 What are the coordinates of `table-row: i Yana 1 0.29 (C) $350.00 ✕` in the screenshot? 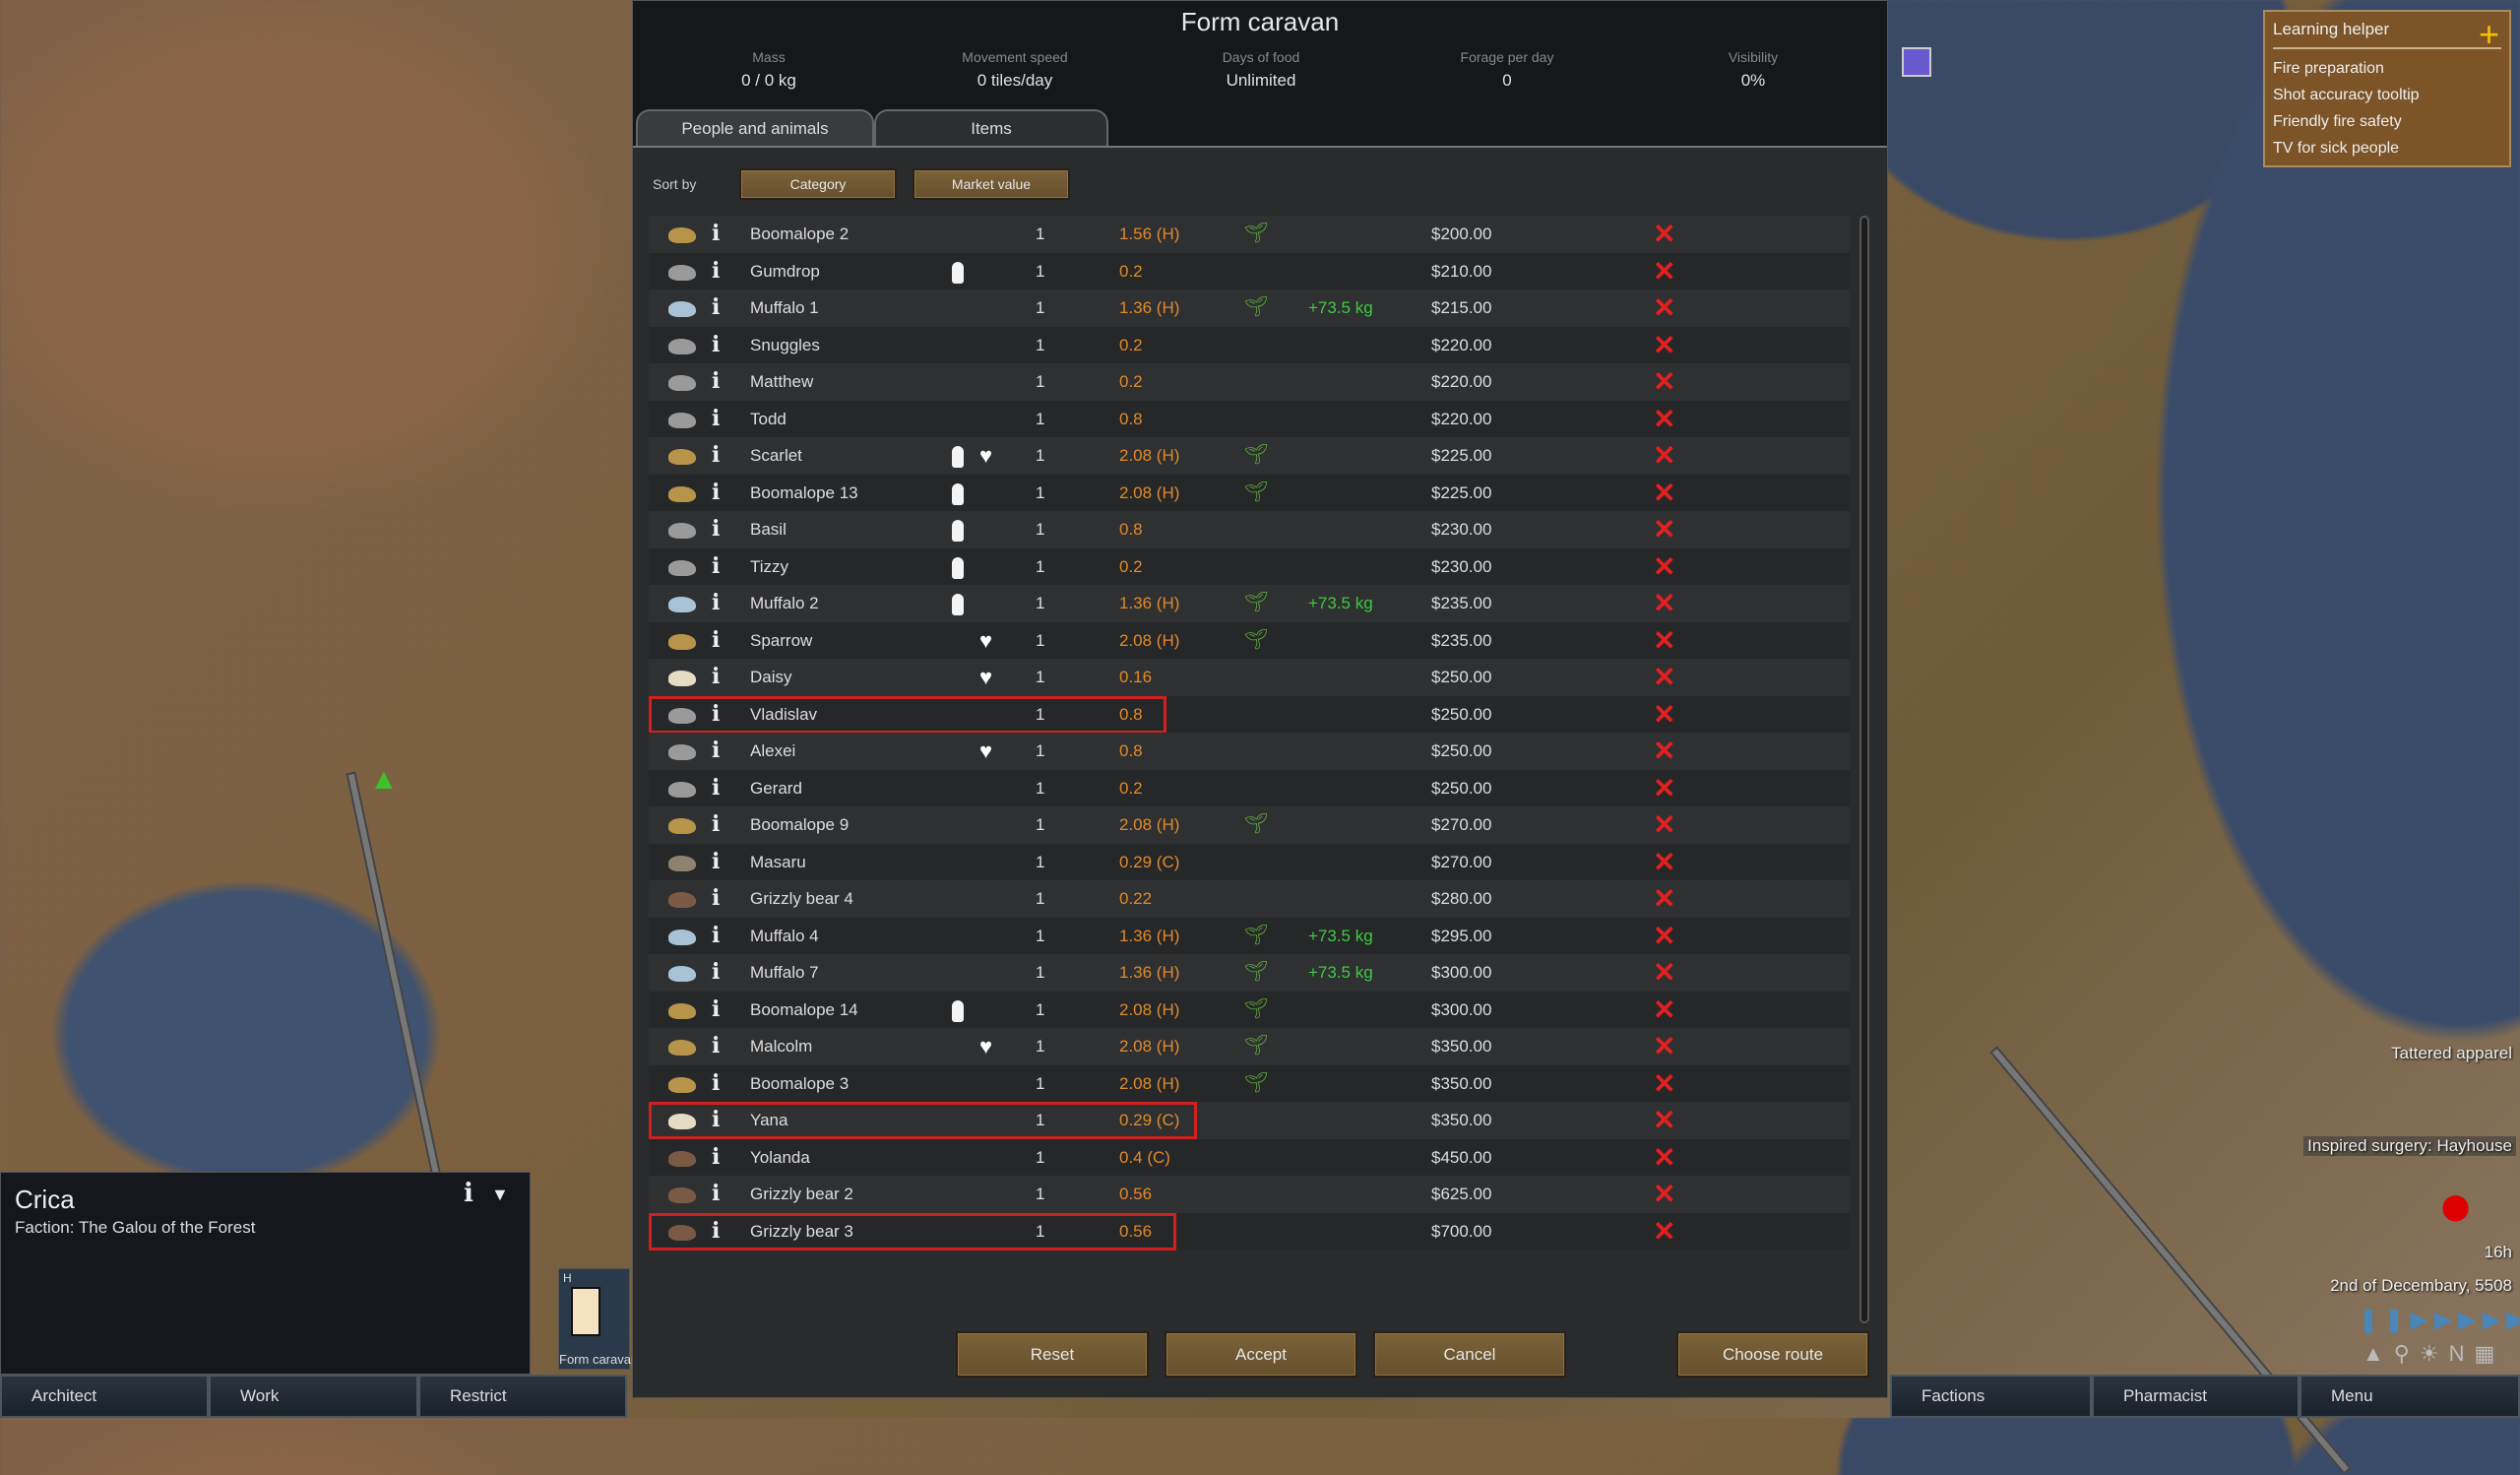 It's located at (1249, 1120).